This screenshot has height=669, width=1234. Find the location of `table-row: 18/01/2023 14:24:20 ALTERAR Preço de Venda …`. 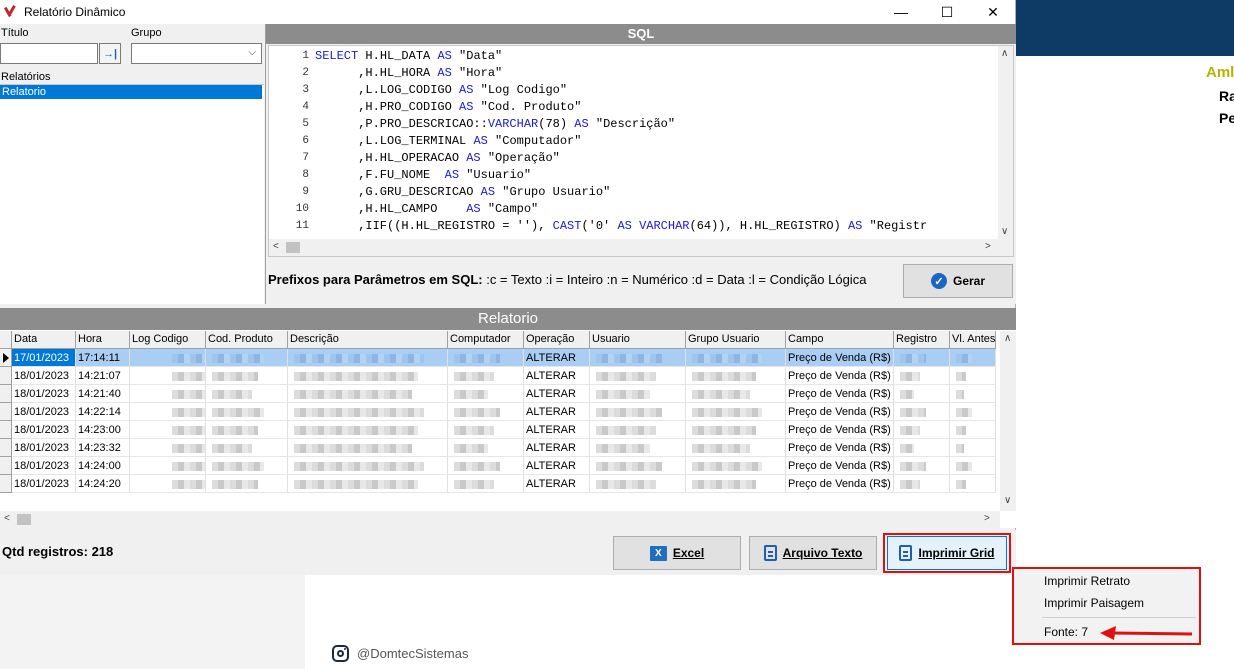

table-row: 18/01/2023 14:24:20 ALTERAR Preço de Venda … is located at coordinates (500, 484).